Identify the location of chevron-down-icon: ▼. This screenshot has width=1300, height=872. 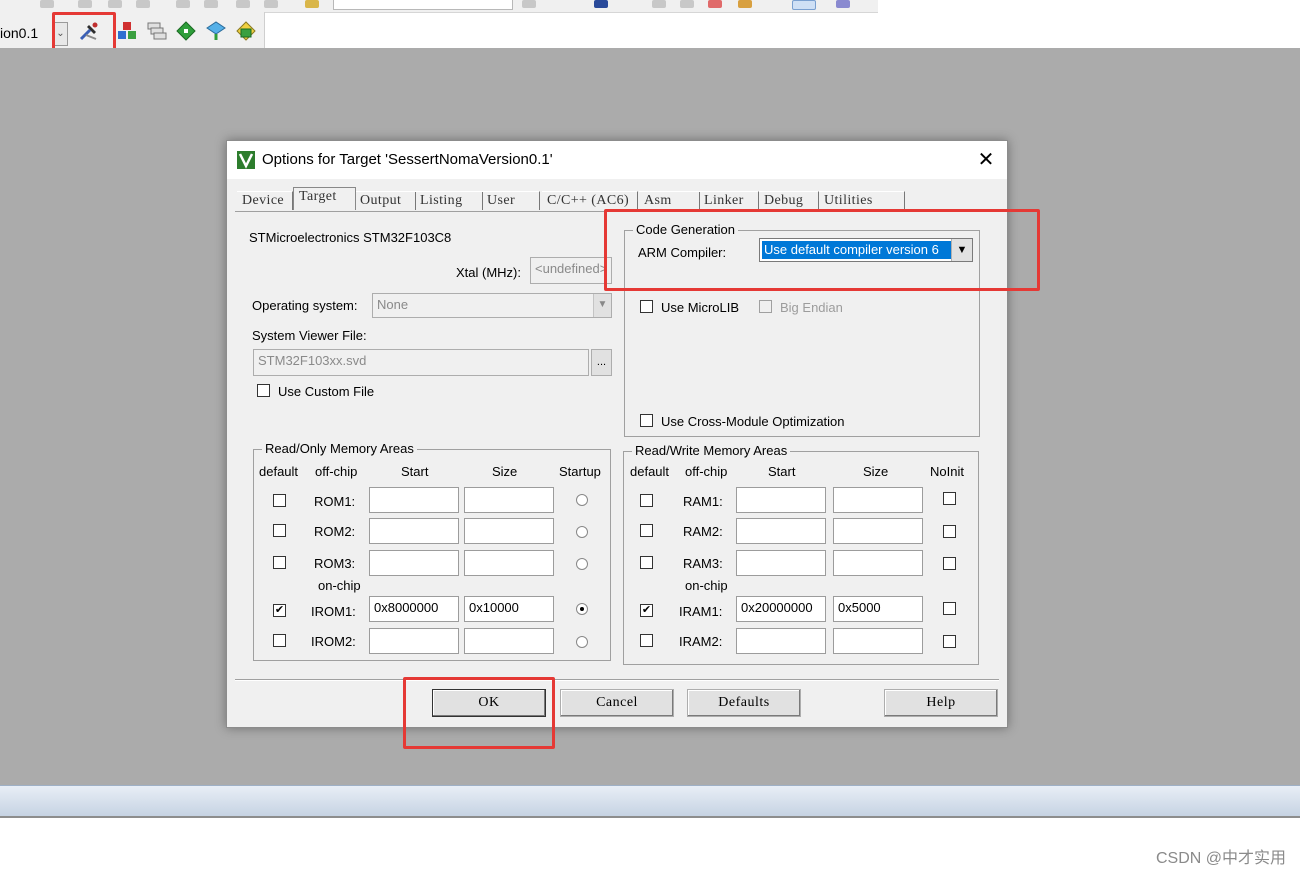
(602, 305).